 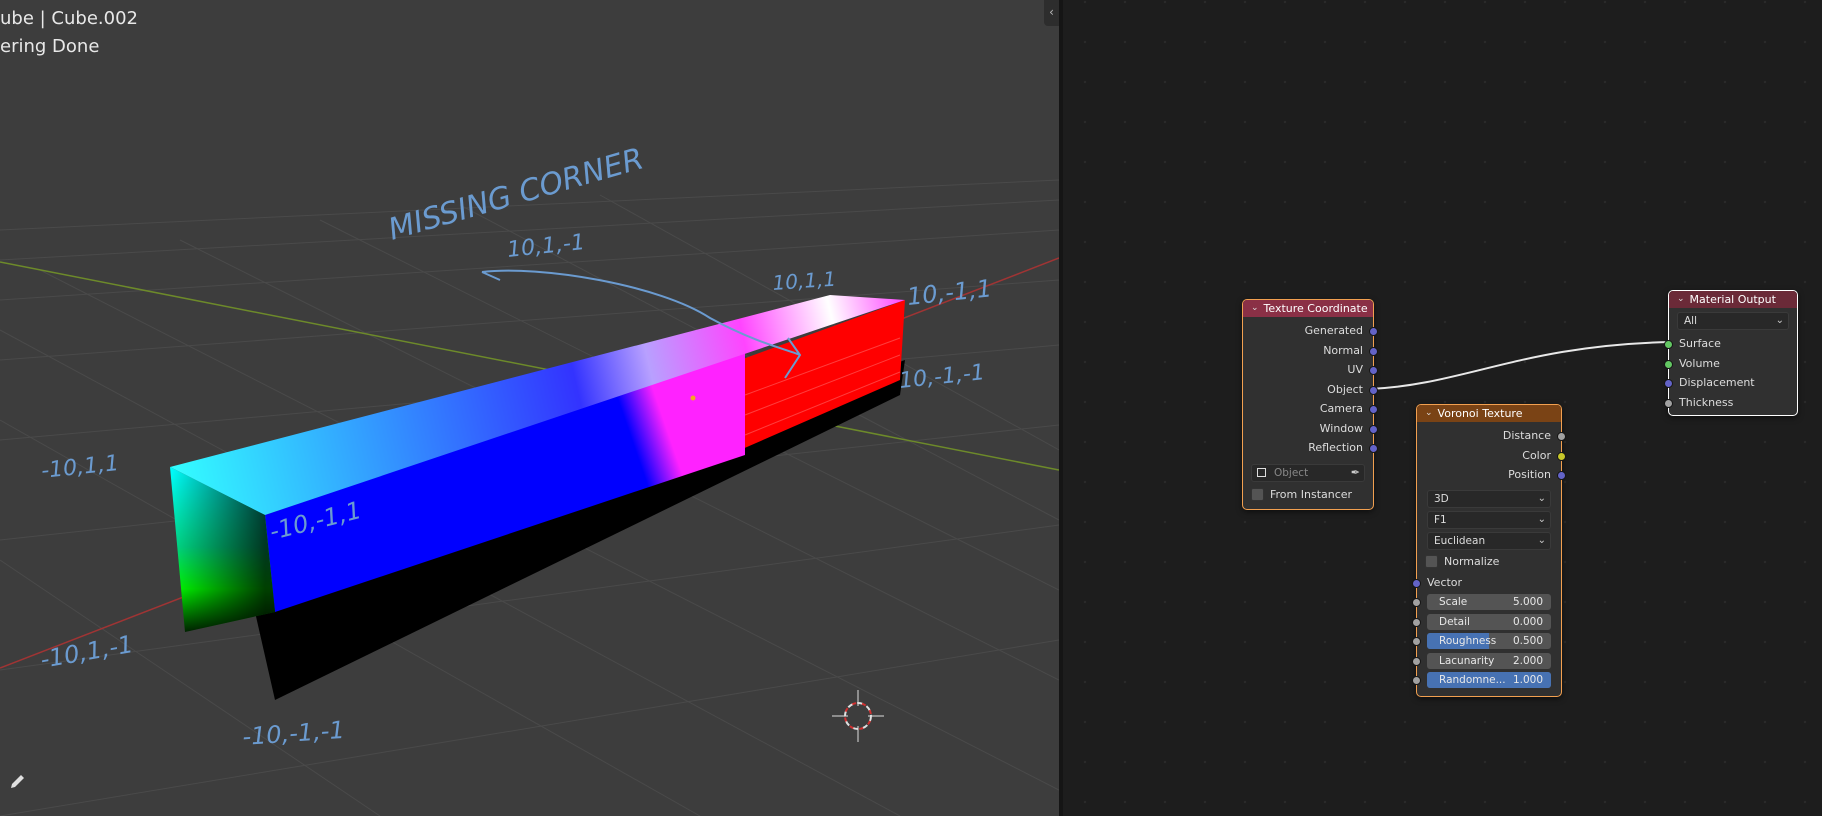 What do you see at coordinates (1308, 308) in the screenshot?
I see `node-header: ⌄ Texture Coordinate` at bounding box center [1308, 308].